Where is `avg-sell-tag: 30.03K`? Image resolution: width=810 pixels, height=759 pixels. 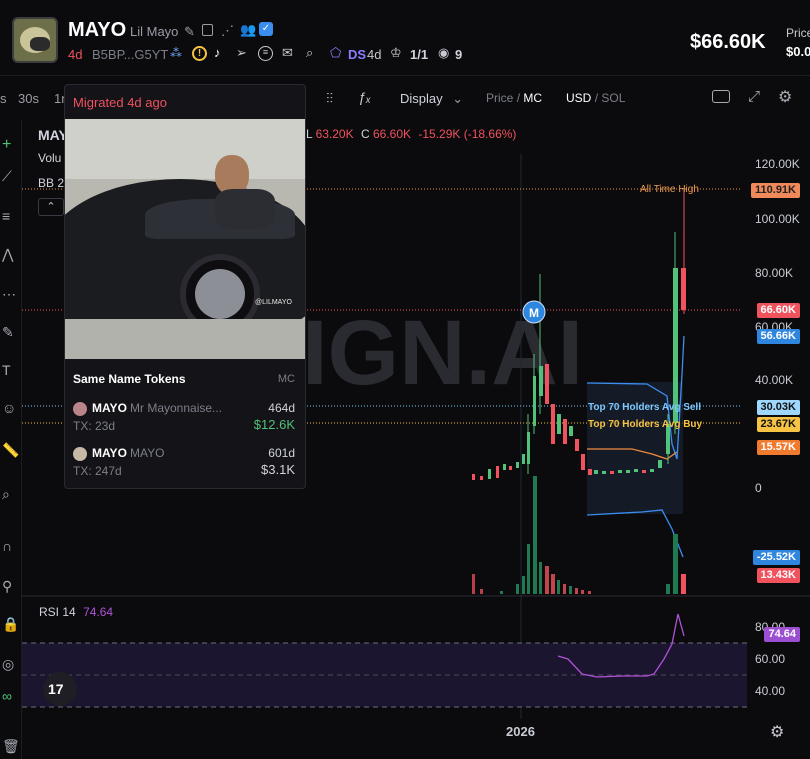
avg-sell-tag: 30.03K is located at coordinates (778, 407).